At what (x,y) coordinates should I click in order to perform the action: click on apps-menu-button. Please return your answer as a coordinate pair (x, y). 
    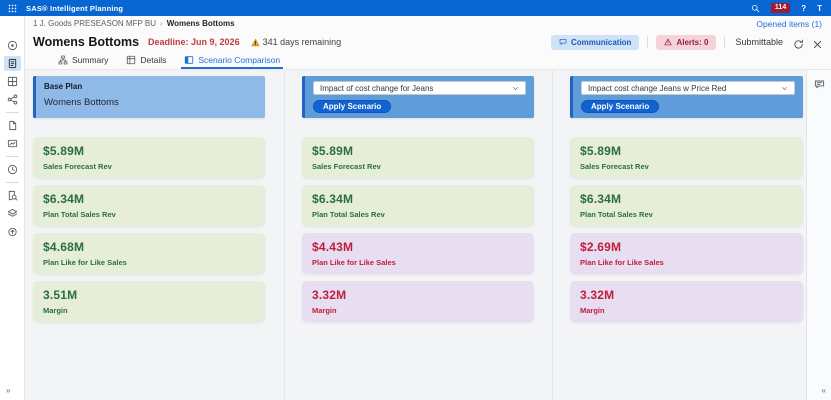
    Looking at the image, I should click on (12, 8).